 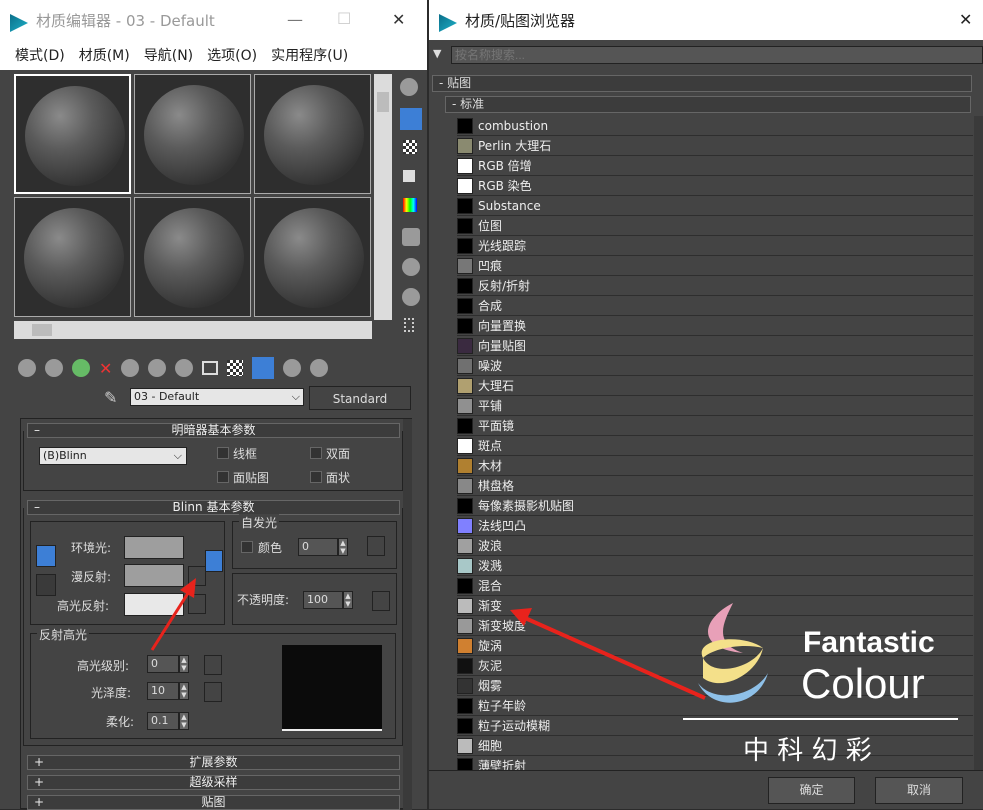 What do you see at coordinates (715, 466) in the screenshot?
I see `map-list-item: 木材` at bounding box center [715, 466].